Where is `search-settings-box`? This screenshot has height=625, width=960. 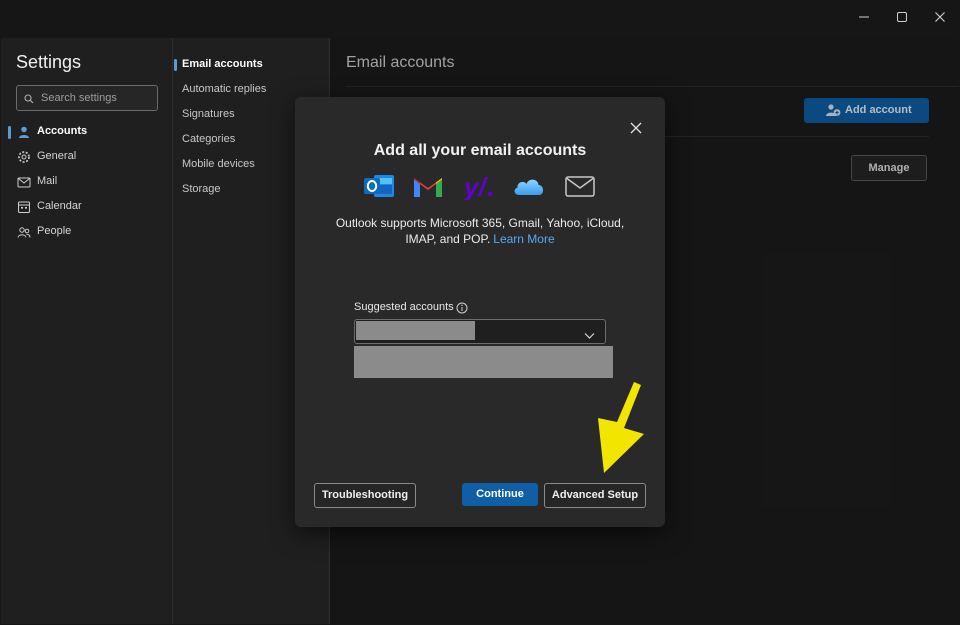 search-settings-box is located at coordinates (87, 98).